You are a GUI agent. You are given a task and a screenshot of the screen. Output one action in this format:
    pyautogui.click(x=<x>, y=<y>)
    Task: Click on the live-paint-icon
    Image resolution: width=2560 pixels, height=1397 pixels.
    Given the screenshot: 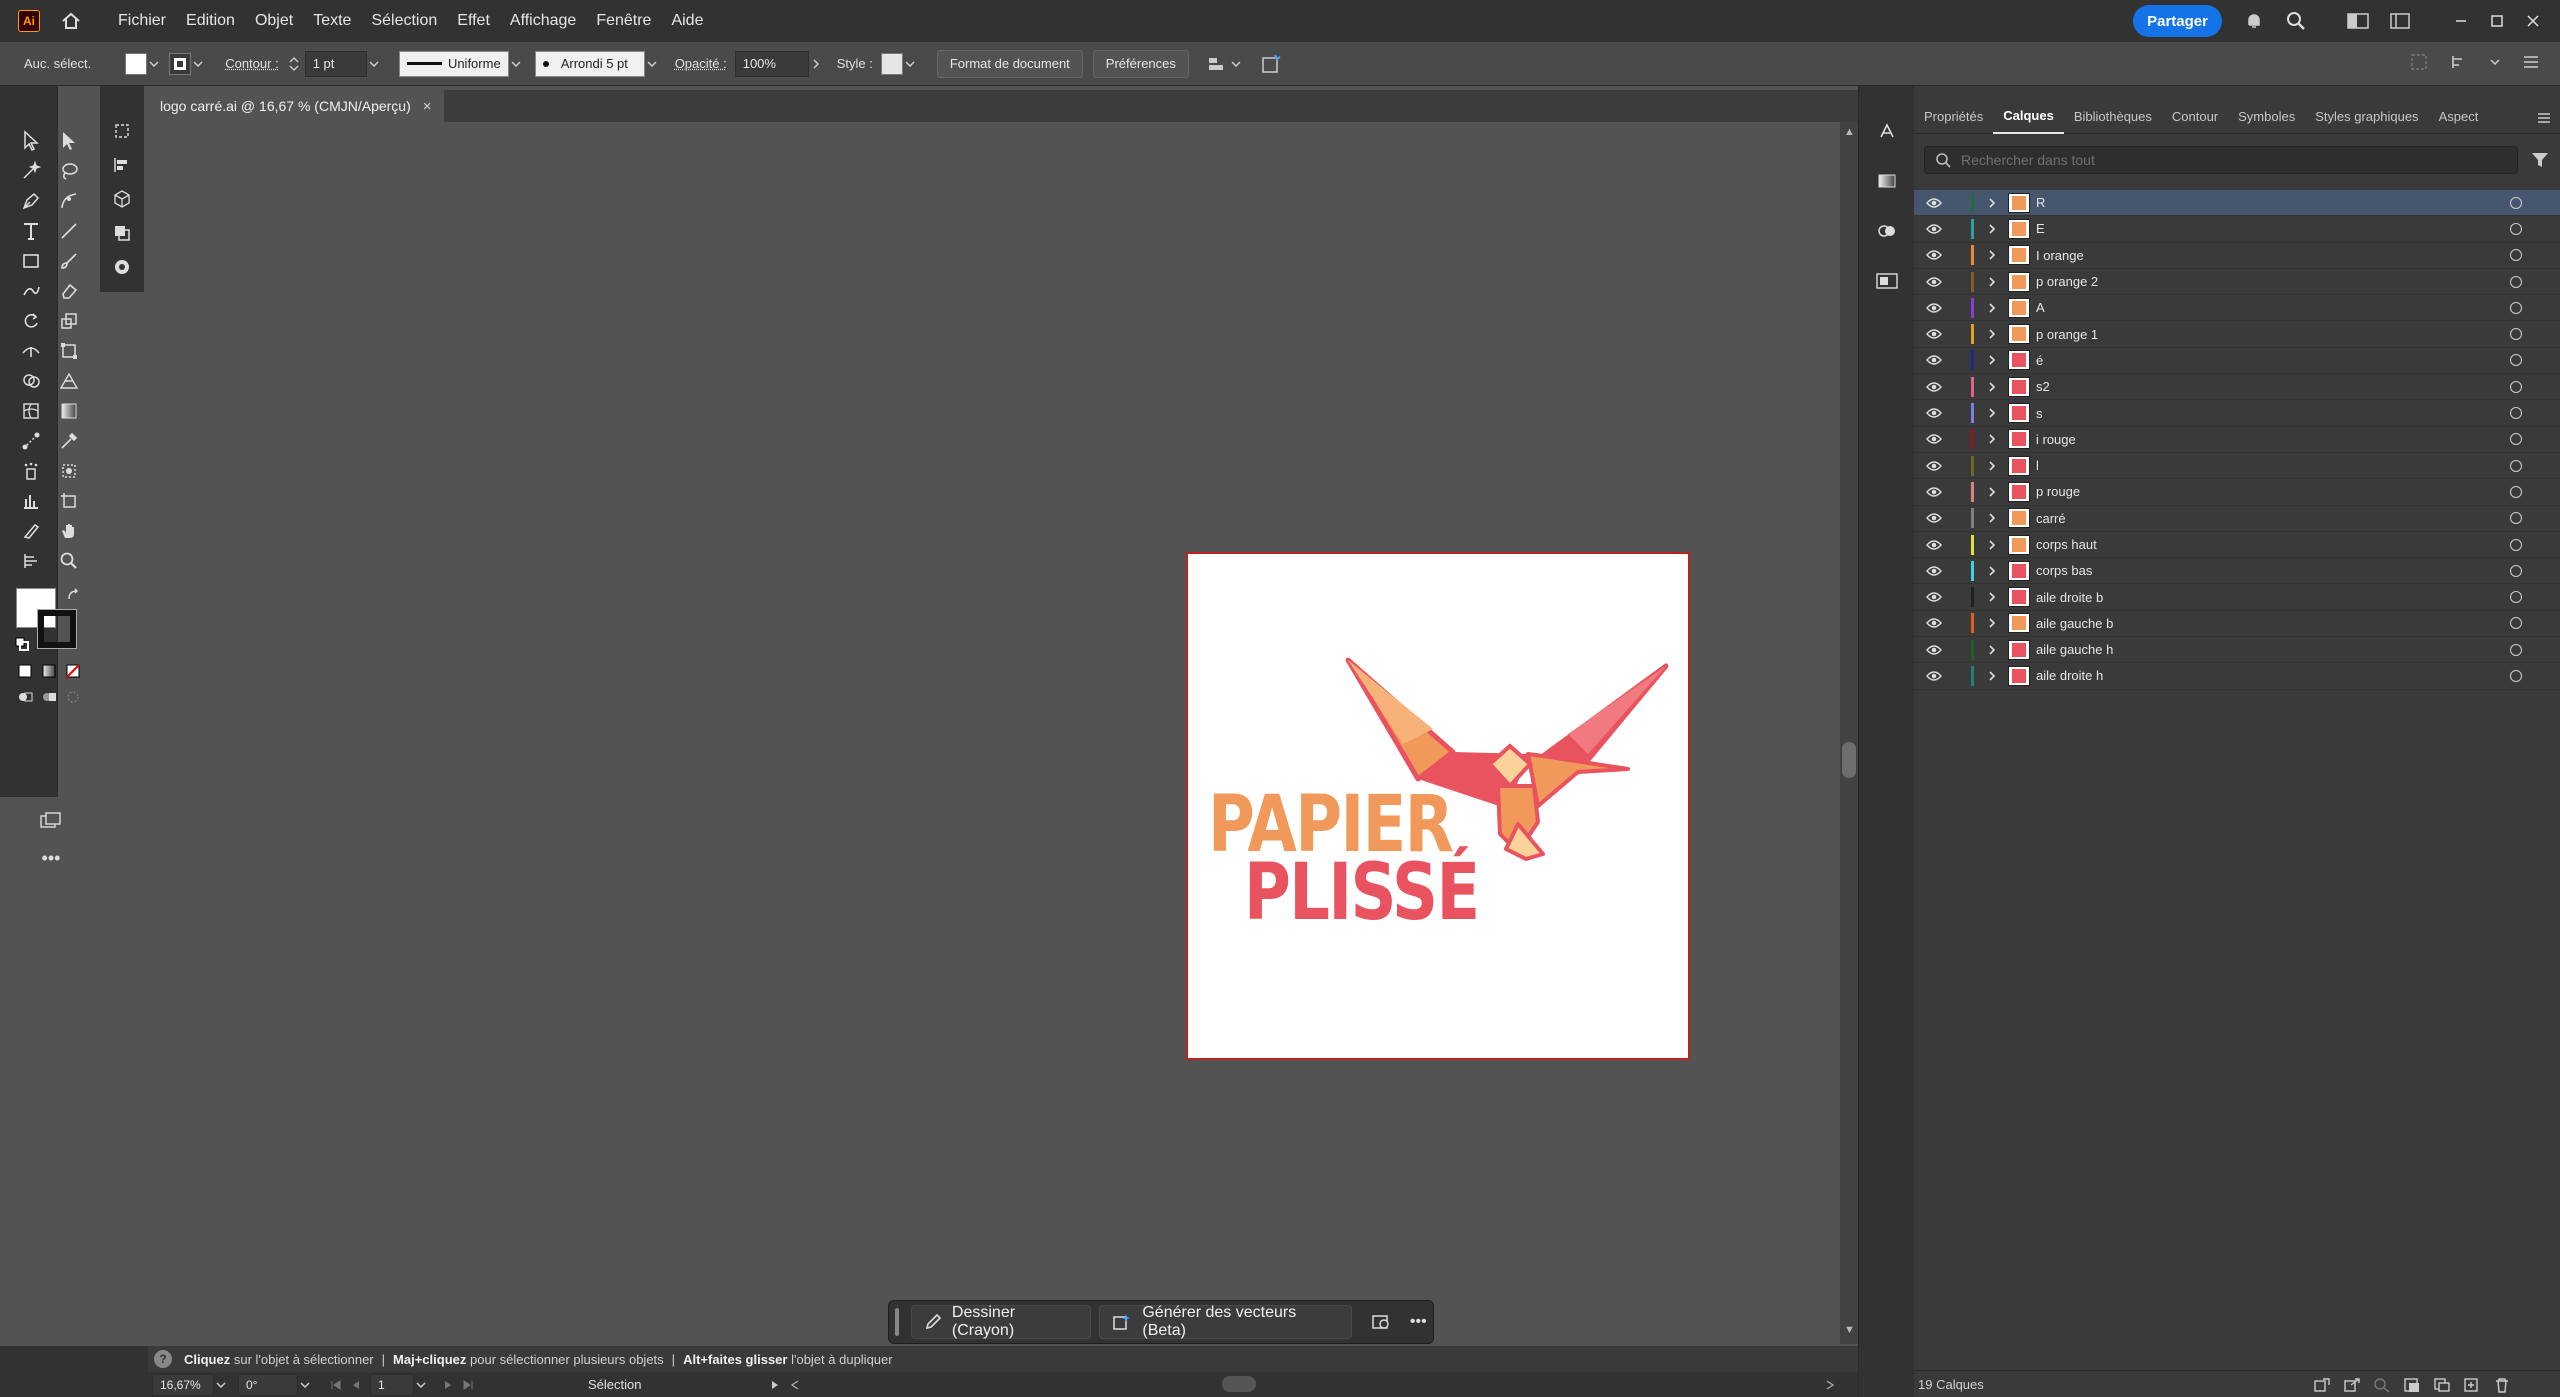 What is the action you would take?
    pyautogui.click(x=69, y=471)
    